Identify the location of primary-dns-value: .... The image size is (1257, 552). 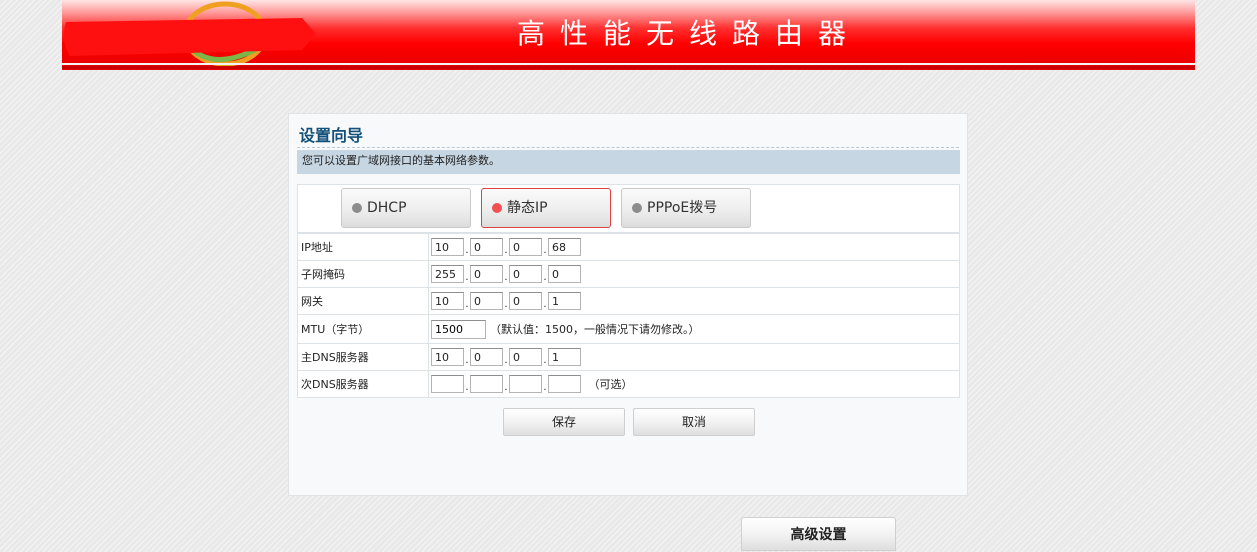
(694, 357).